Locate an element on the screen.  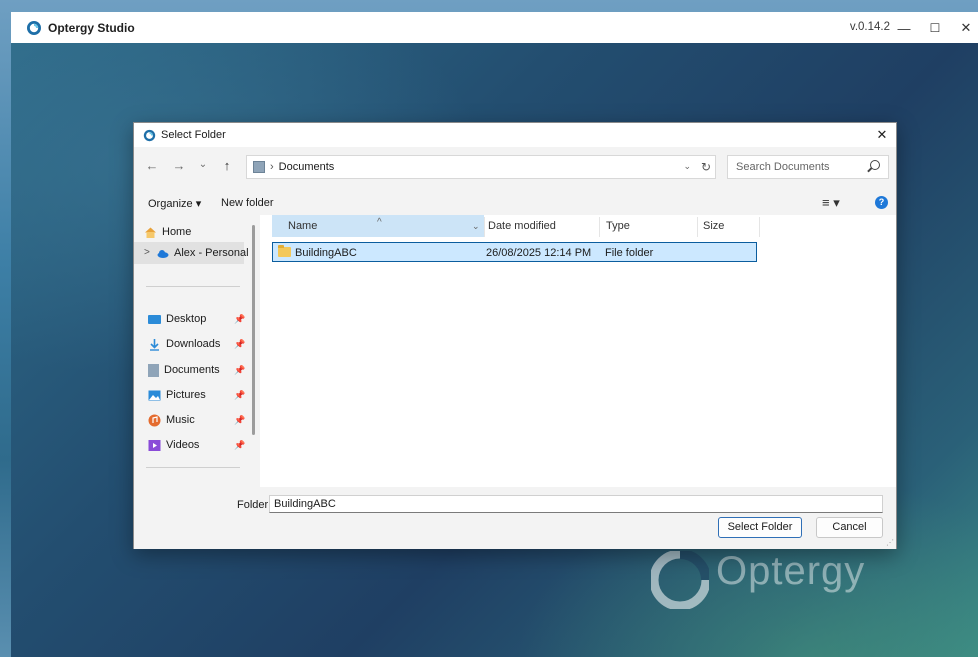
column-header-type: Type is located at coordinates (618, 226).